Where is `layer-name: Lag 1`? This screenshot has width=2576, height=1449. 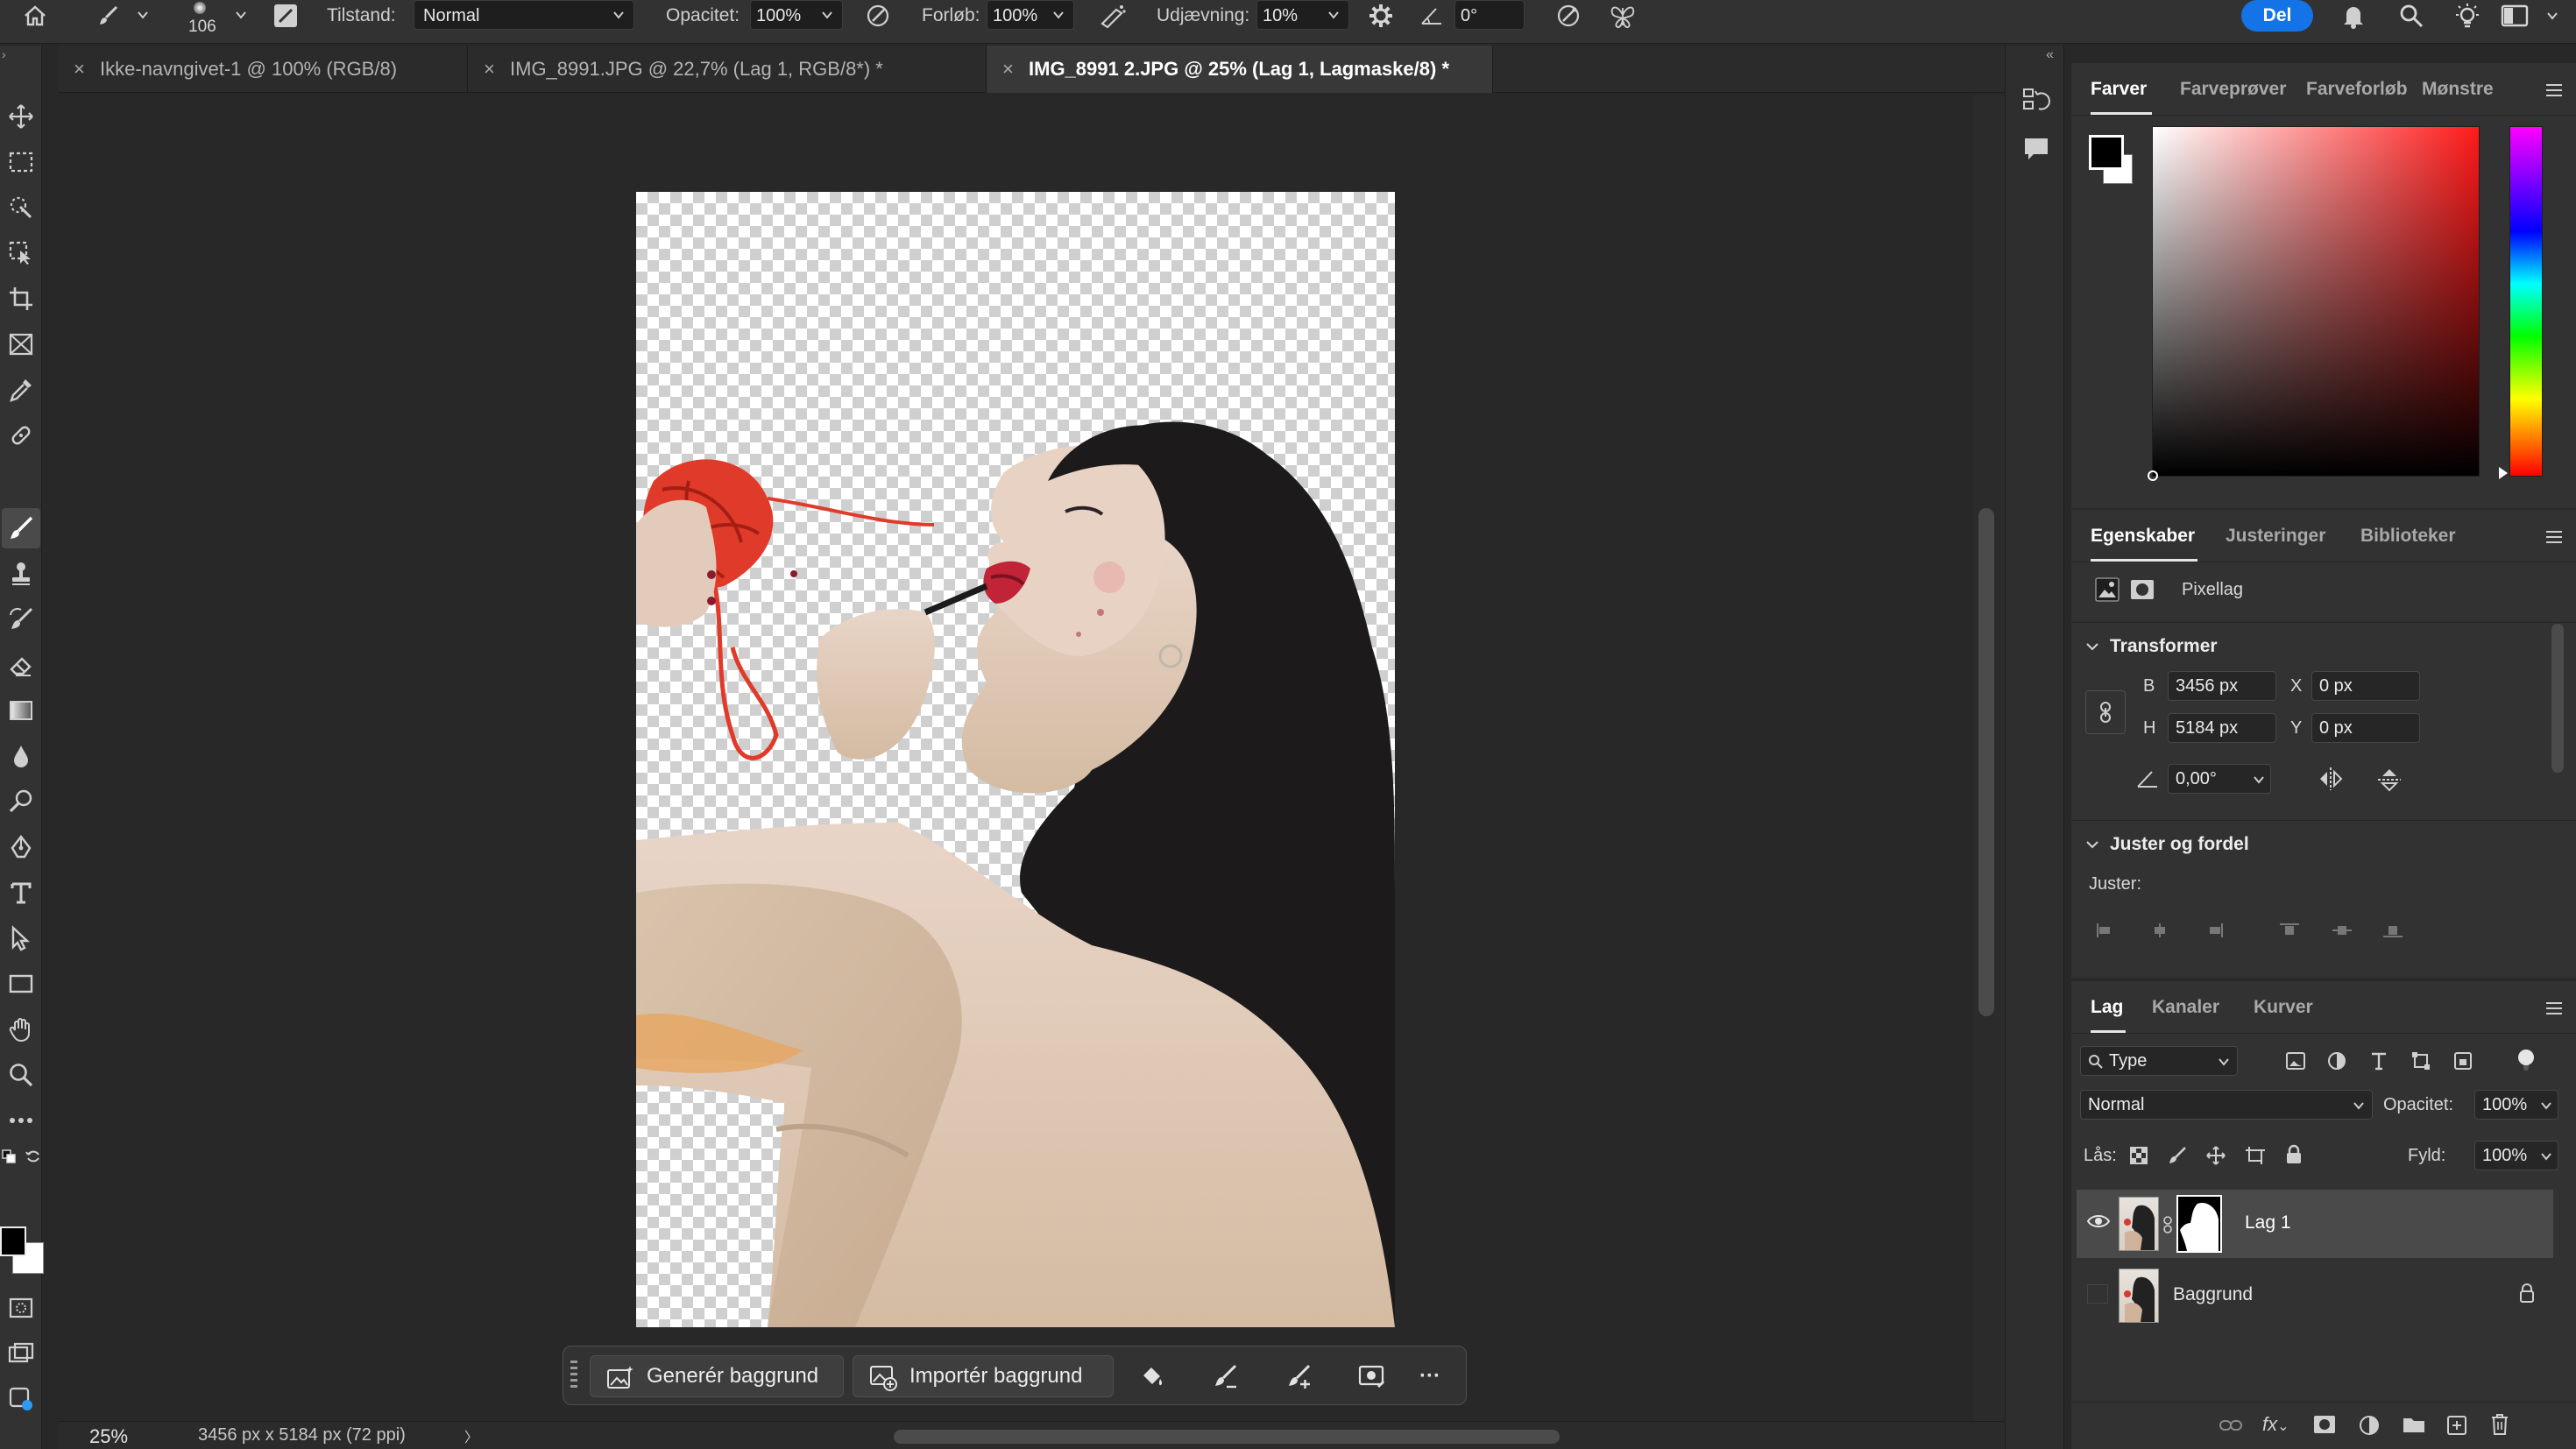
layer-name: Lag 1 is located at coordinates (2268, 1222).